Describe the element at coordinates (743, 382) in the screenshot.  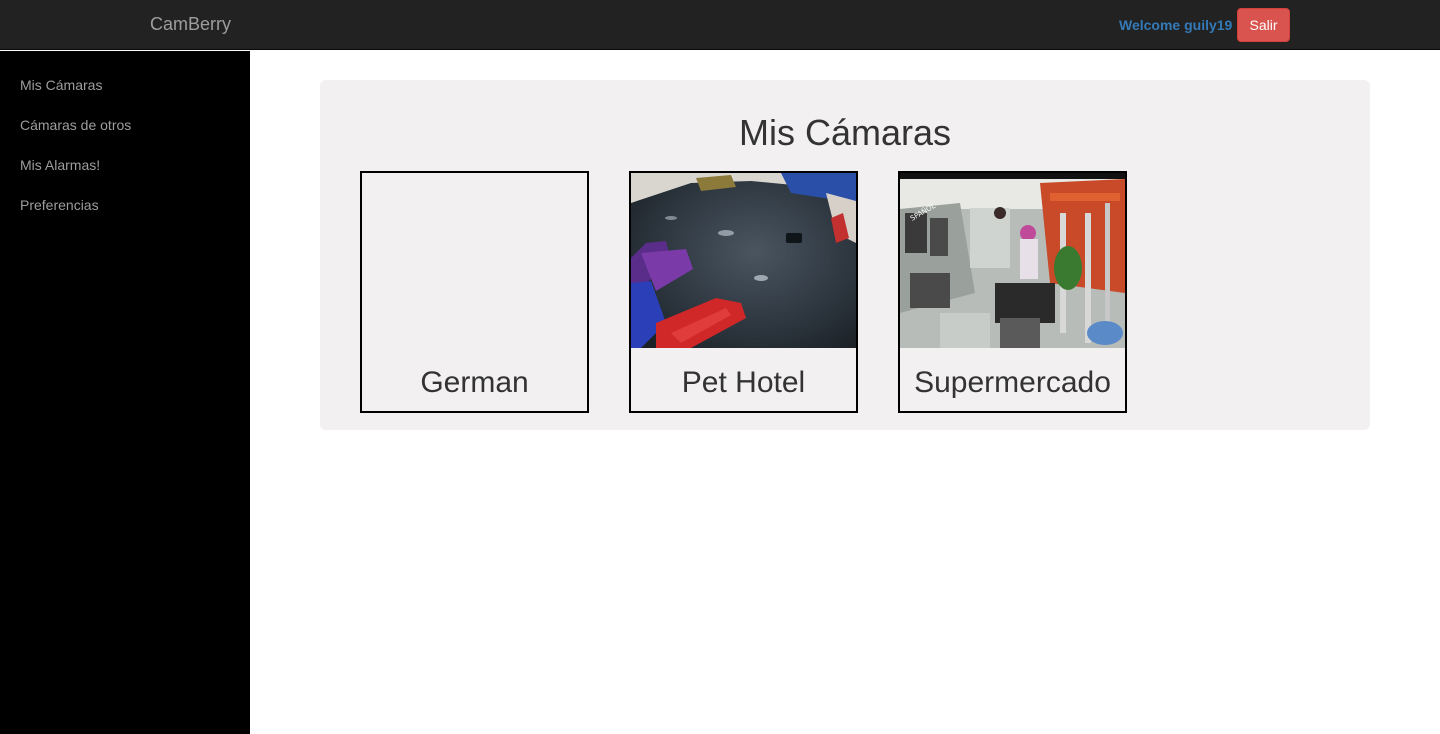
I see `camera-name: Pet Hotel` at that location.